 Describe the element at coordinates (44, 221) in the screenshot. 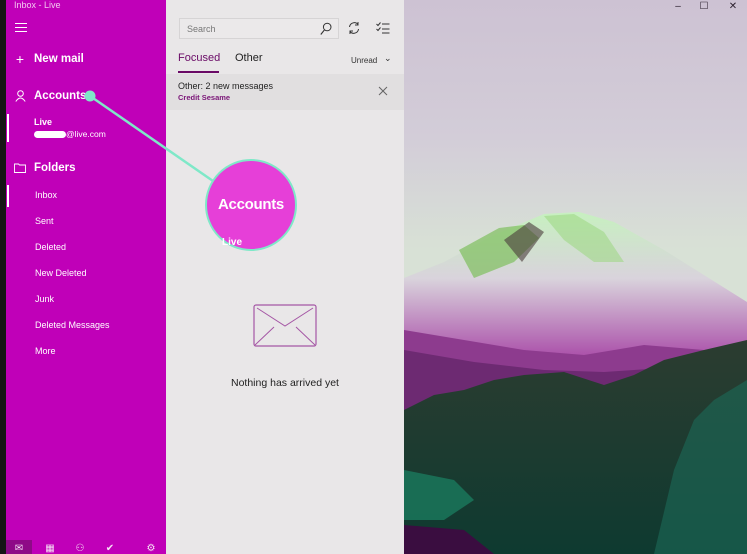

I see `folder-label: Sent` at that location.